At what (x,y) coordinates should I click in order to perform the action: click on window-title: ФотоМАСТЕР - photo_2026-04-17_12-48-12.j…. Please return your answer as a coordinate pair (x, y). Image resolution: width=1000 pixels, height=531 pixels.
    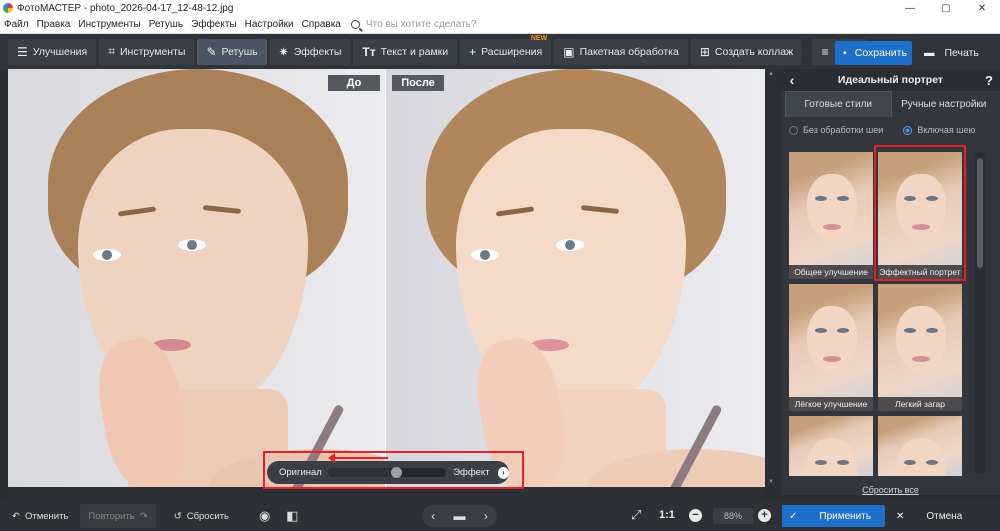
    Looking at the image, I should click on (125, 8).